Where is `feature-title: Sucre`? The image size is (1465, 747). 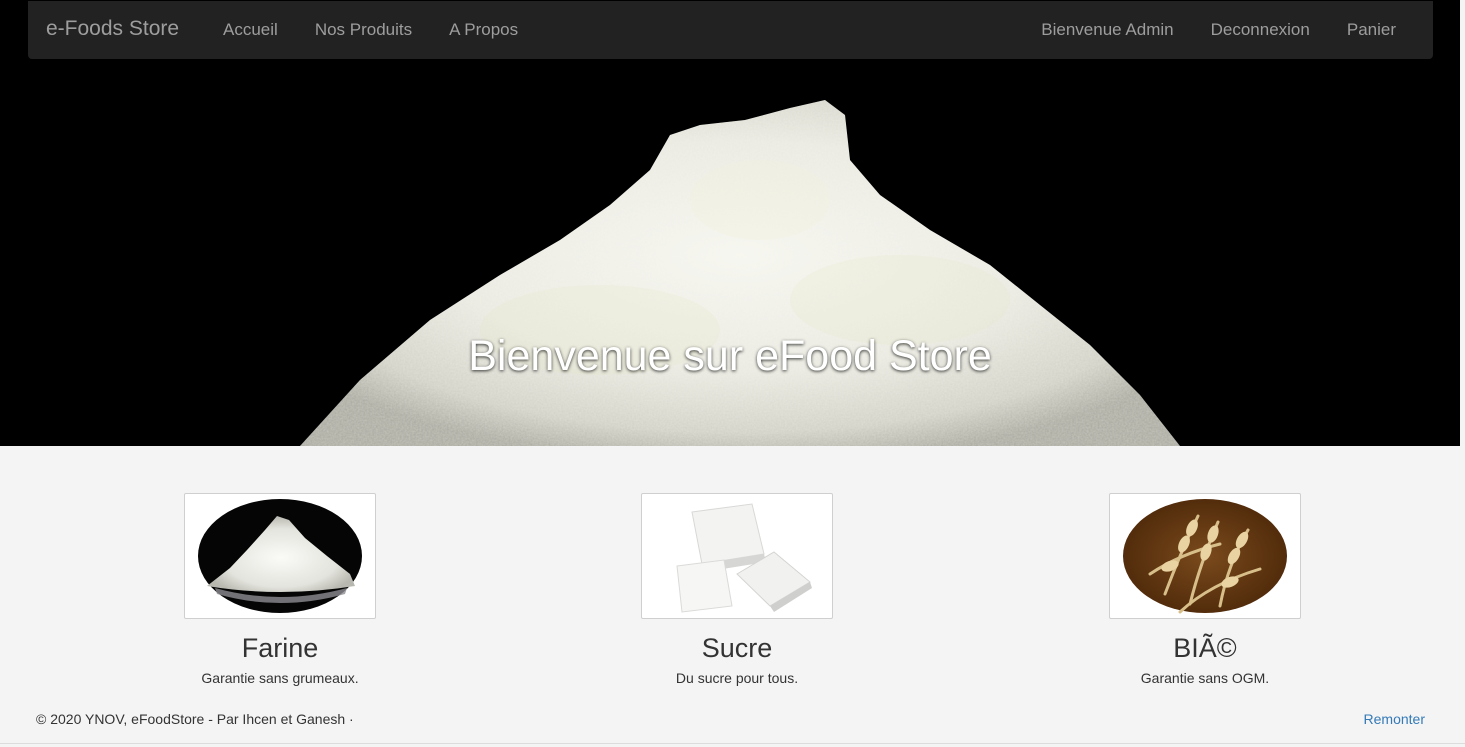
feature-title: Sucre is located at coordinates (737, 648).